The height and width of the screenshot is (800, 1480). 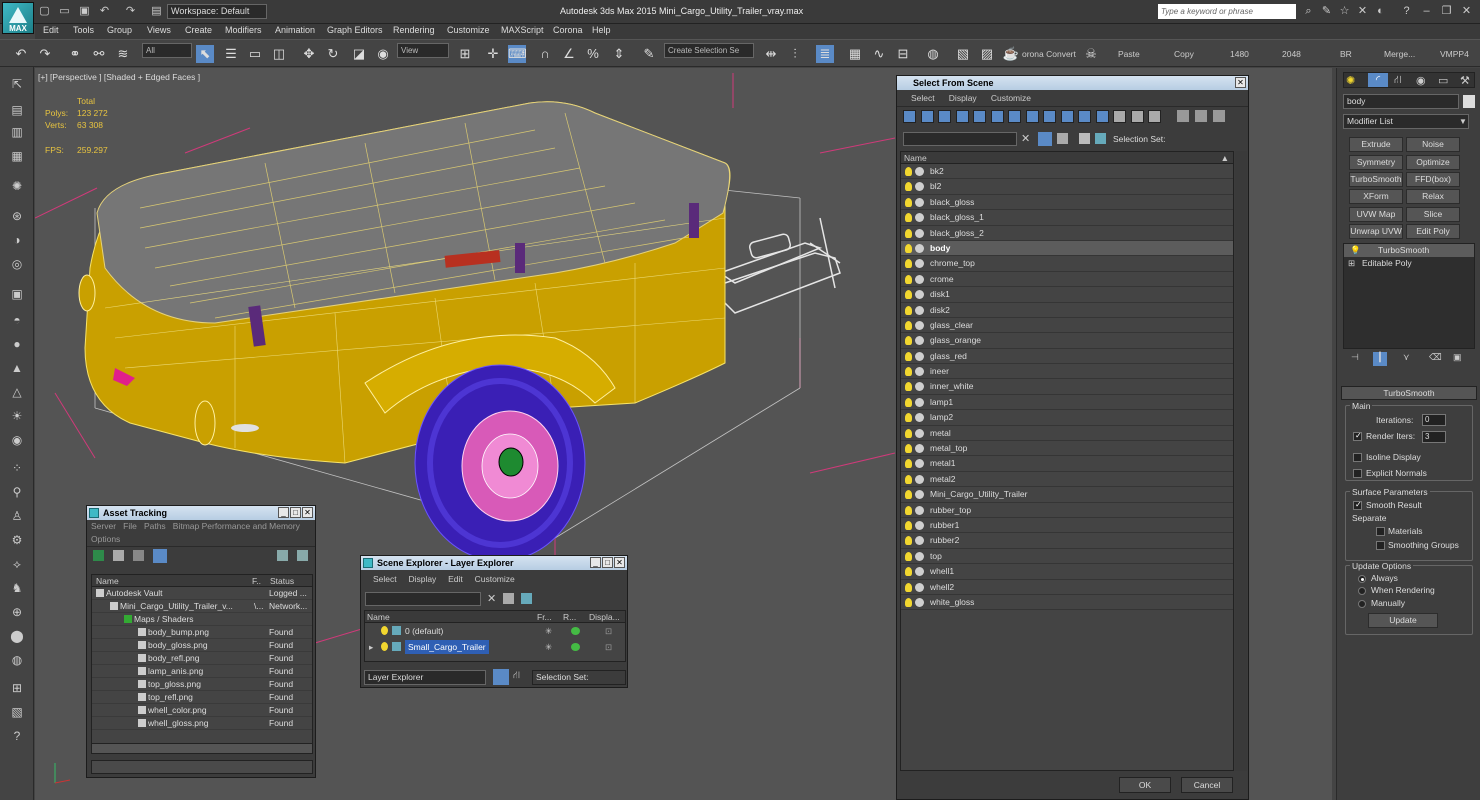 I want to click on turbosmooth-rollout-header: TurboSmooth, so click(x=1409, y=393).